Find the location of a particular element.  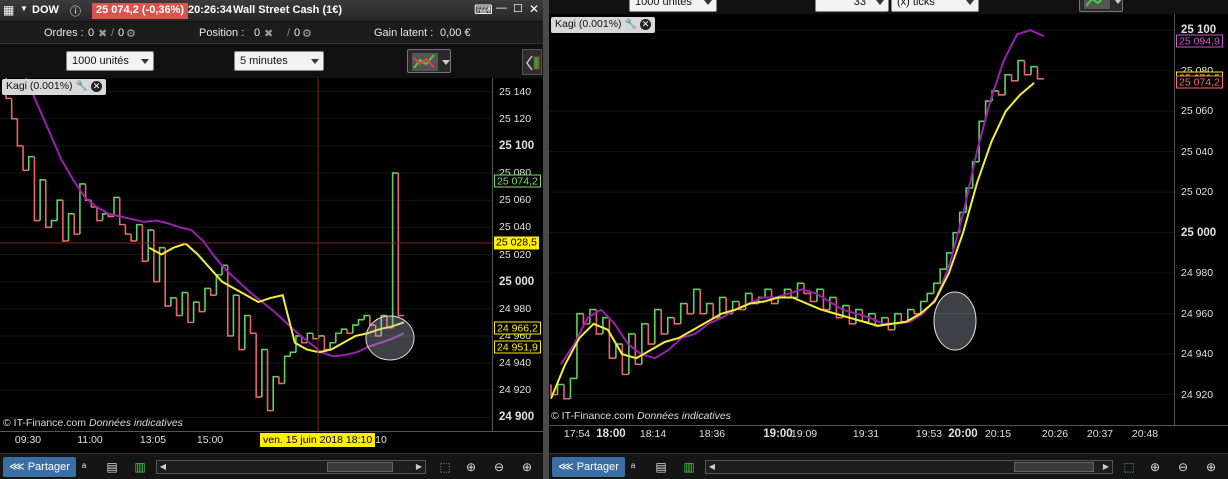

y-tick-label: 24 920 is located at coordinates (1197, 394).